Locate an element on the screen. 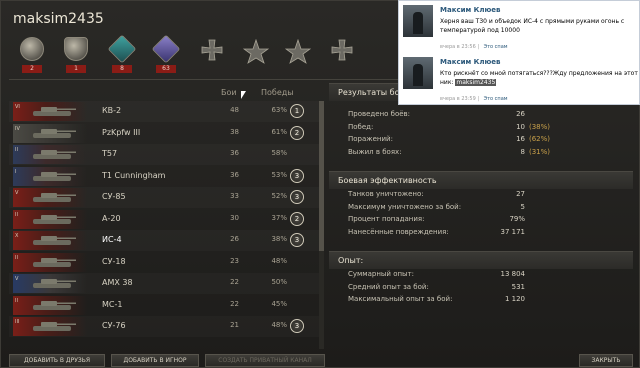 Image resolution: width=640 pixels, height=368 pixels. stat-value: 27 is located at coordinates (520, 194).